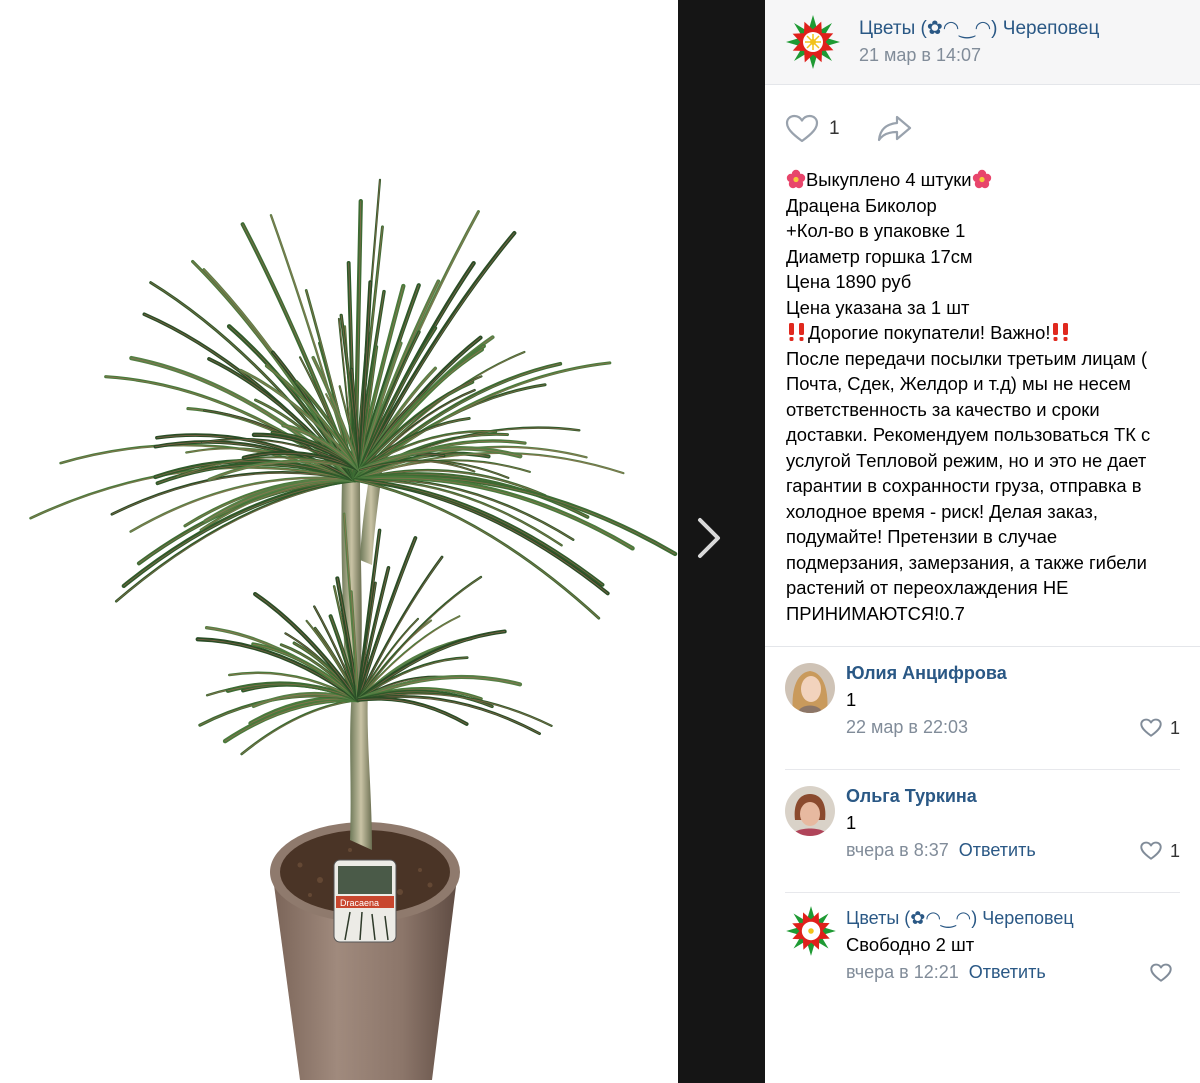  I want to click on post-text-line: Выкуплено 4 штуки, so click(985, 180).